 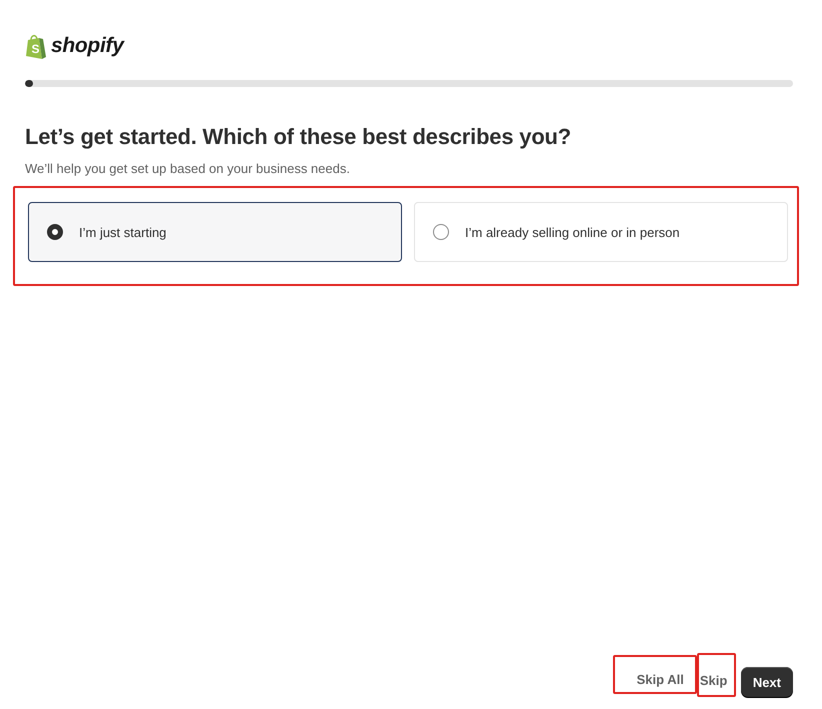 What do you see at coordinates (298, 137) in the screenshot?
I see `page-heading: Let’s get started. Which of these best describes you?` at bounding box center [298, 137].